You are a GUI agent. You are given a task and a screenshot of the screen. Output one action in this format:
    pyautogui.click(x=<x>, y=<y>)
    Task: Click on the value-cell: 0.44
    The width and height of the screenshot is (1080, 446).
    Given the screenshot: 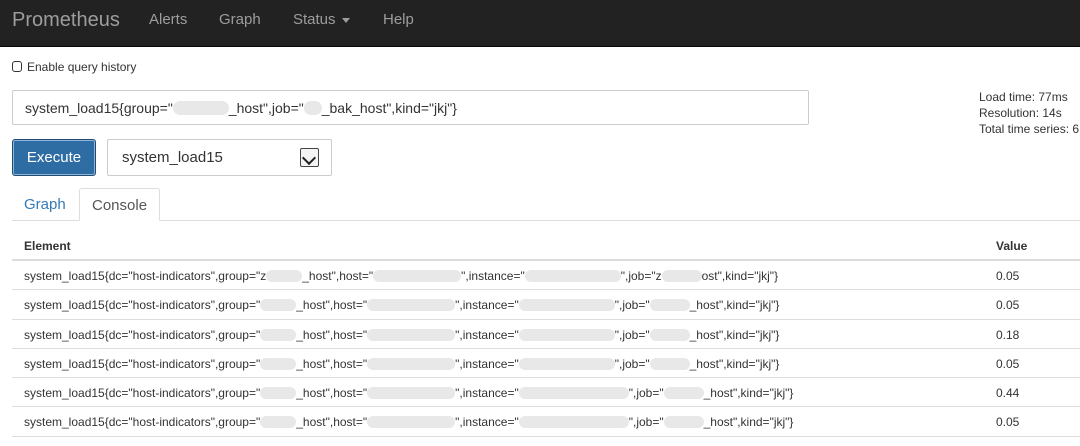 What is the action you would take?
    pyautogui.click(x=1008, y=393)
    